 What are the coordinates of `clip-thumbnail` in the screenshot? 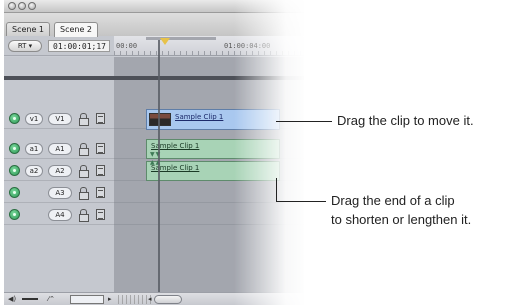 It's located at (160, 119).